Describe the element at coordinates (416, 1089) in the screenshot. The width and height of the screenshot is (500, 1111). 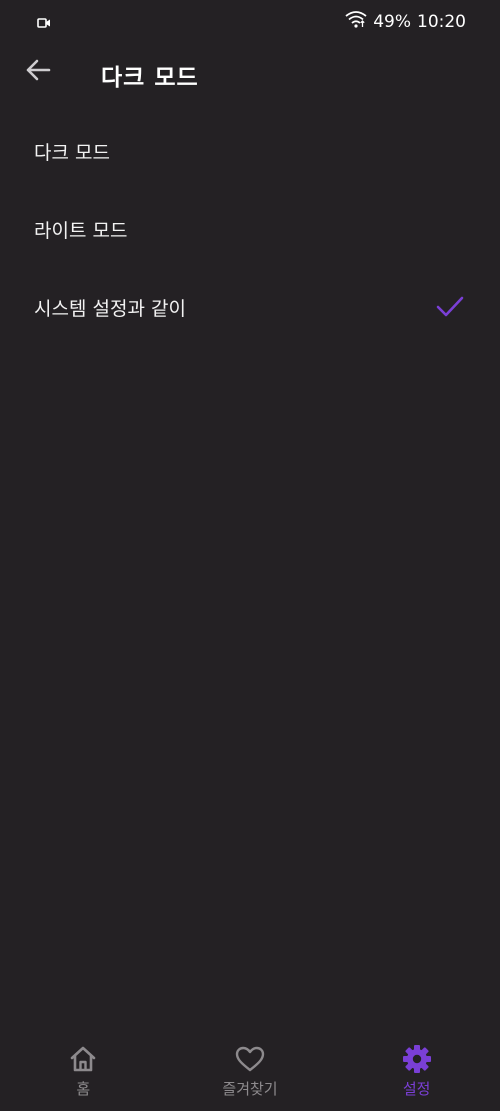
I see `nav-label: 설정` at that location.